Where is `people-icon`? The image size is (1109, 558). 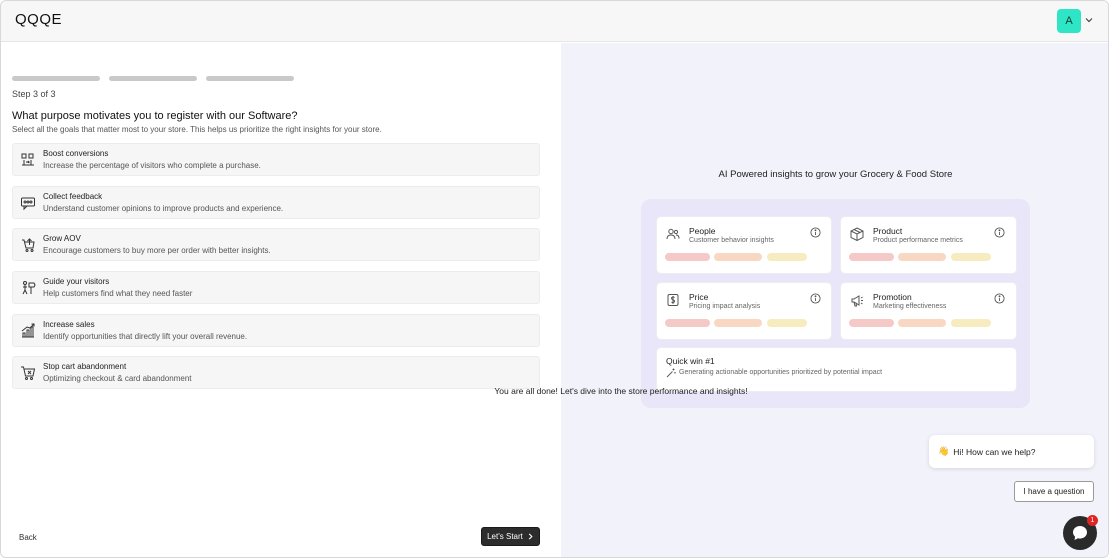
people-icon is located at coordinates (673, 234).